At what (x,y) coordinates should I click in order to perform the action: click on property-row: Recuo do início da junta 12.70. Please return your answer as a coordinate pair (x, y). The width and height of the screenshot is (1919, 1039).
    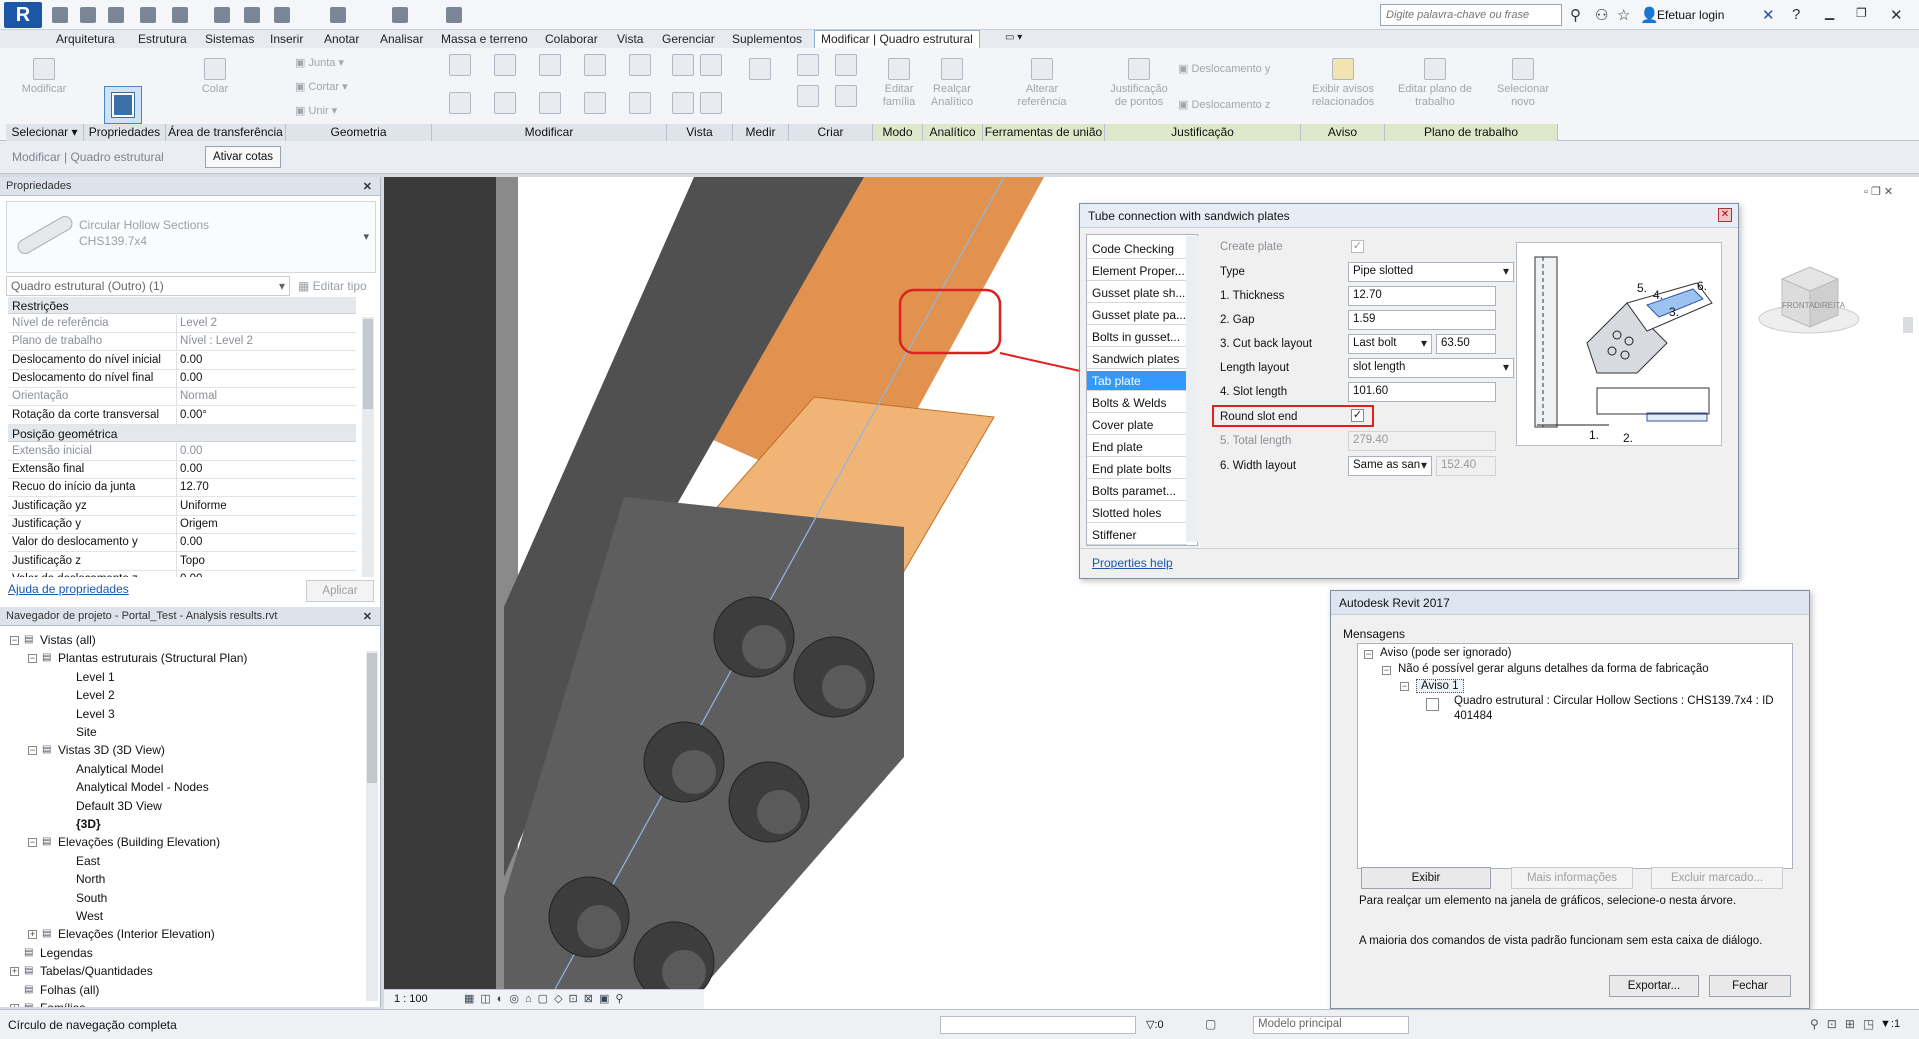
    Looking at the image, I should click on (182, 488).